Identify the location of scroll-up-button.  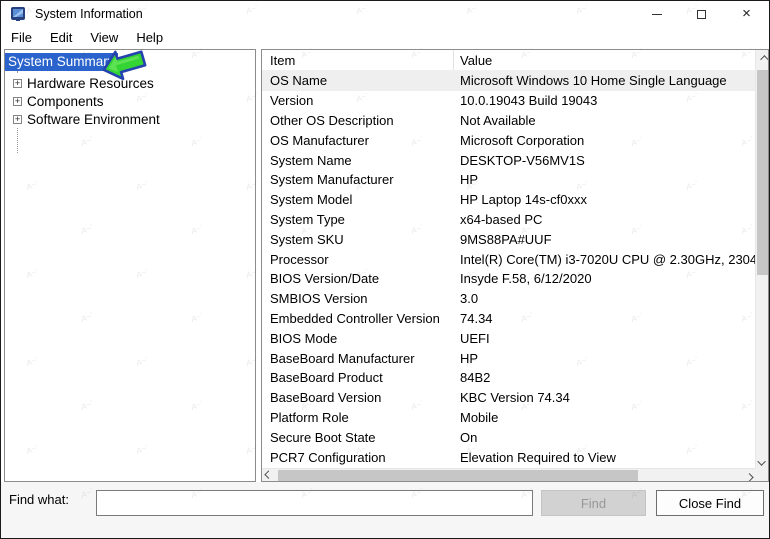
(762, 57).